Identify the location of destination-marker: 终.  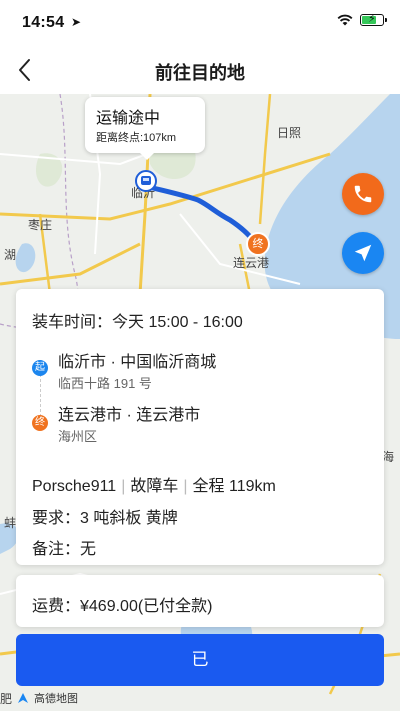
(258, 244).